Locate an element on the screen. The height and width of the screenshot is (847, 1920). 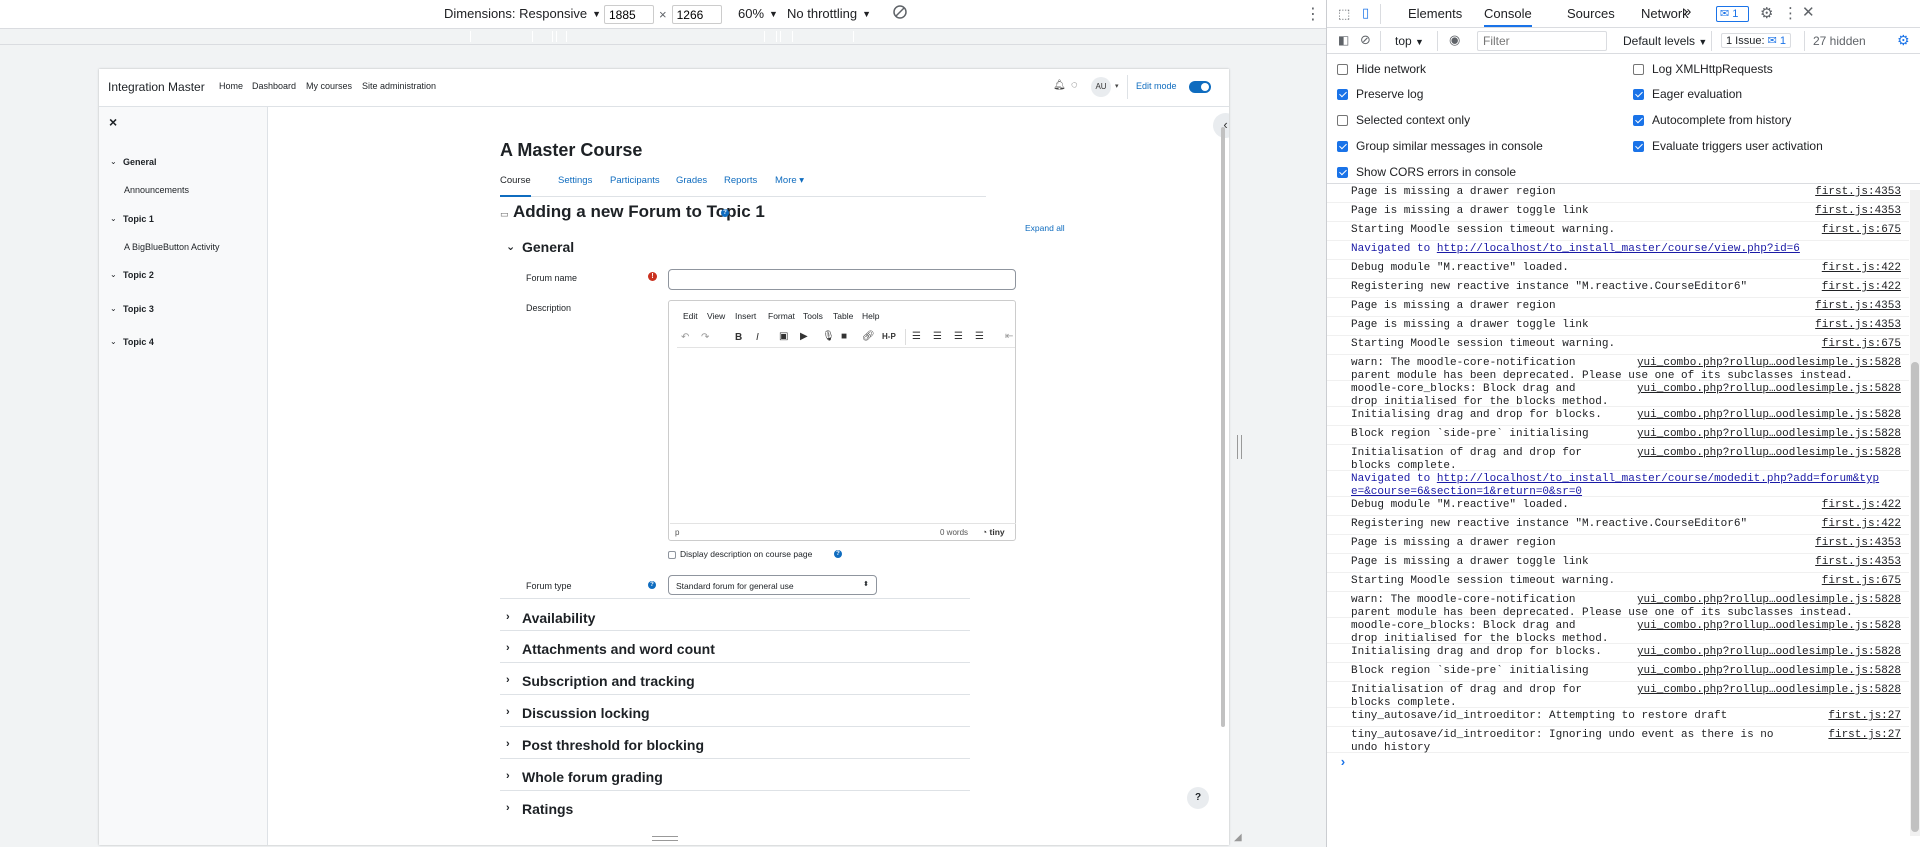
media-icon: ▶ is located at coordinates (804, 336).